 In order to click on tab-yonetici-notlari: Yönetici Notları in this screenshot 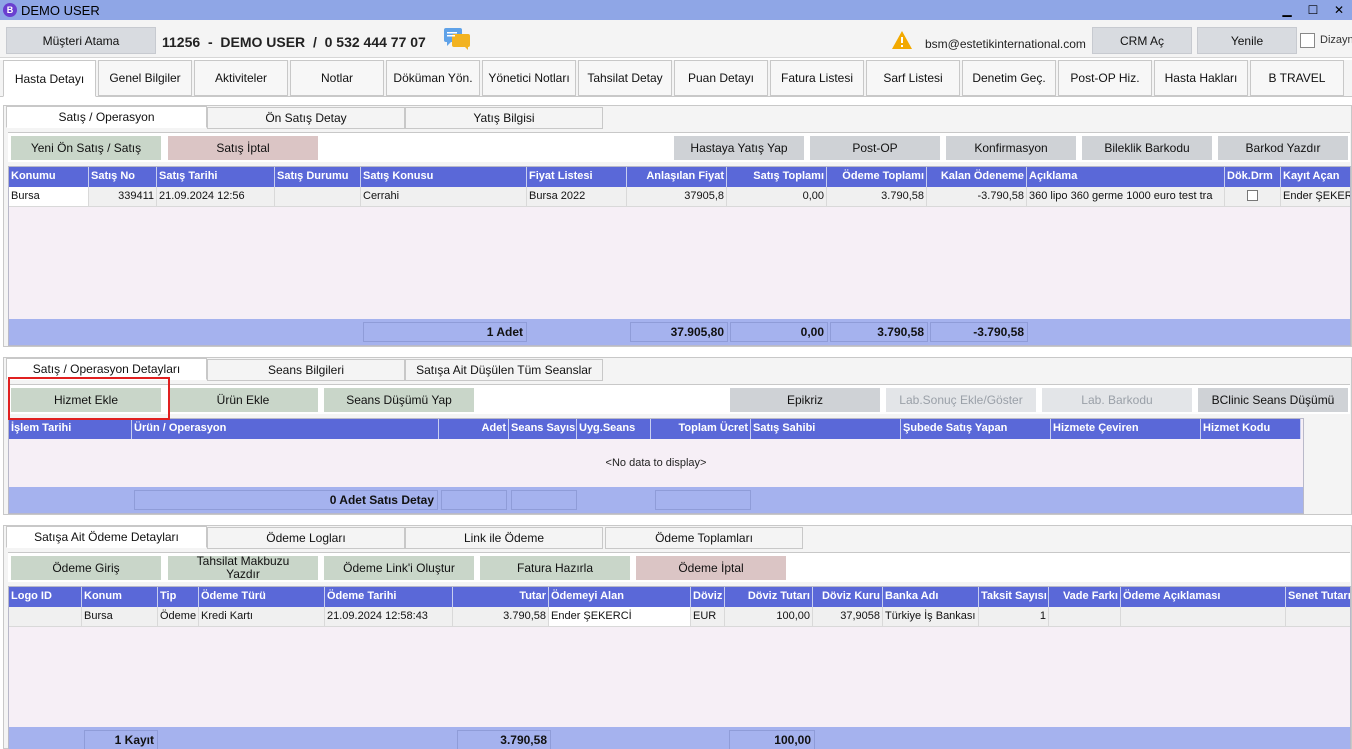, I will do `click(529, 78)`.